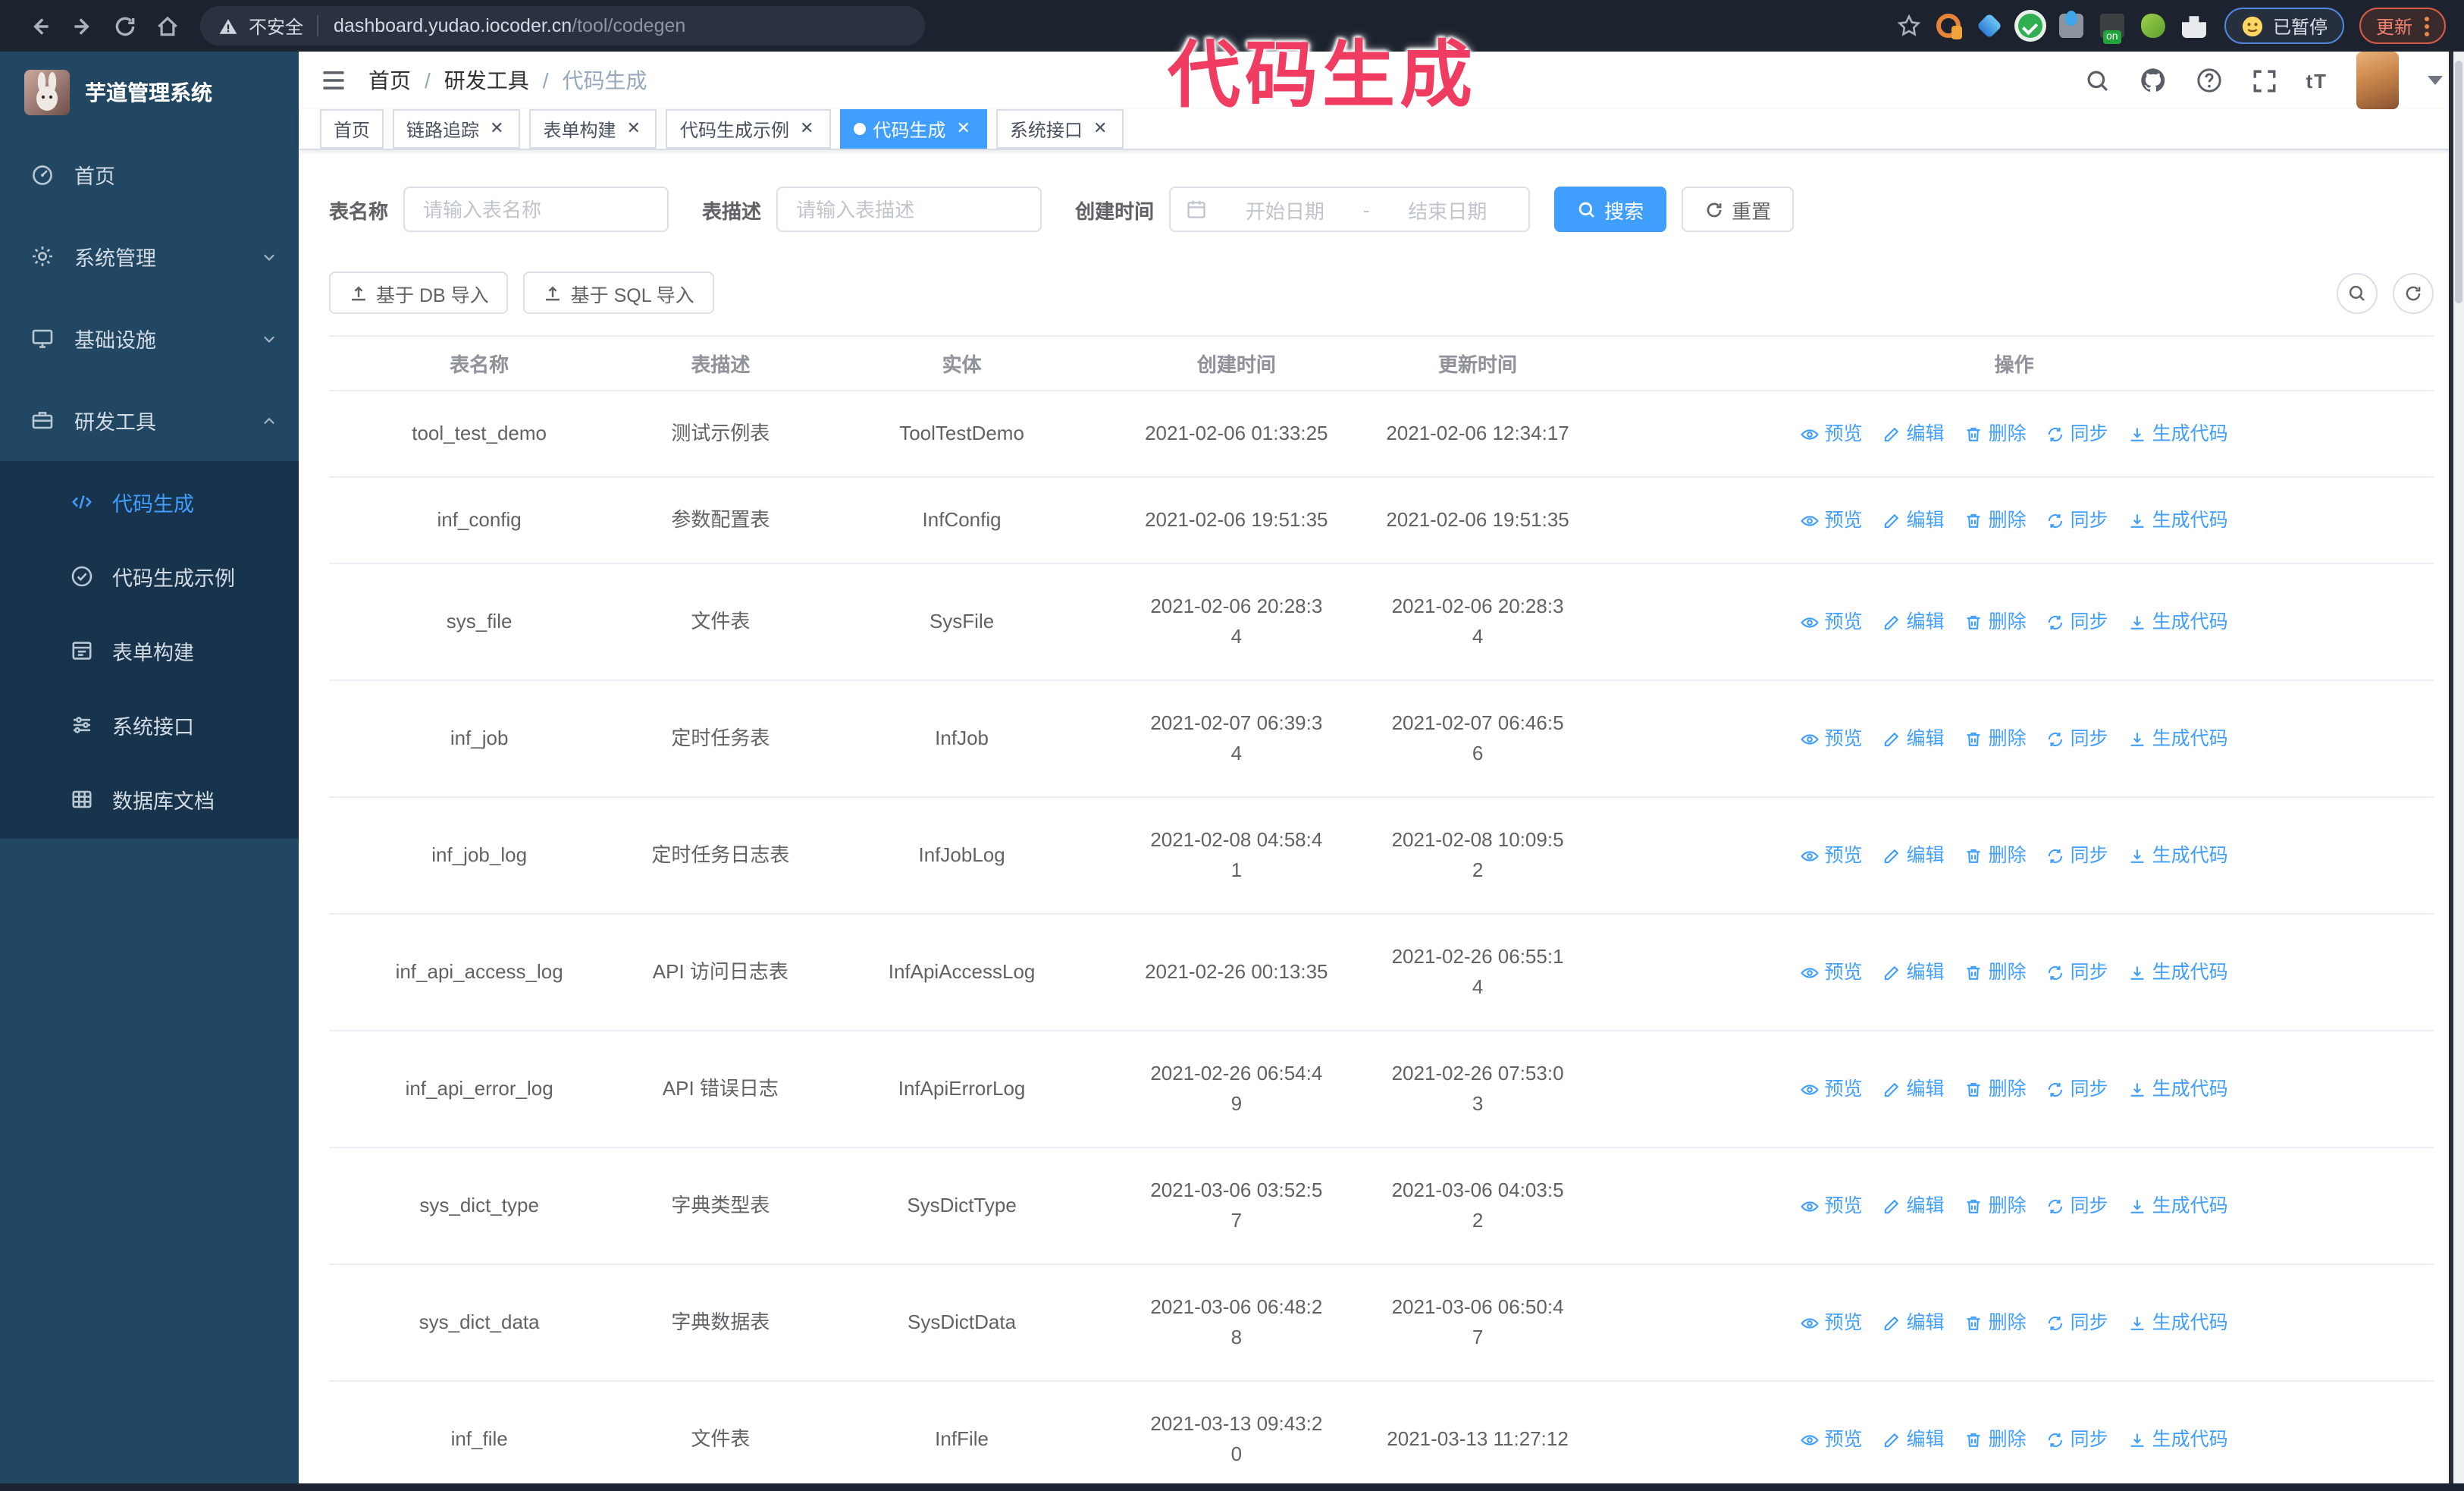  Describe the element at coordinates (150, 798) in the screenshot. I see `sidebar-subitem-数据库文档: 数据库文档` at that location.